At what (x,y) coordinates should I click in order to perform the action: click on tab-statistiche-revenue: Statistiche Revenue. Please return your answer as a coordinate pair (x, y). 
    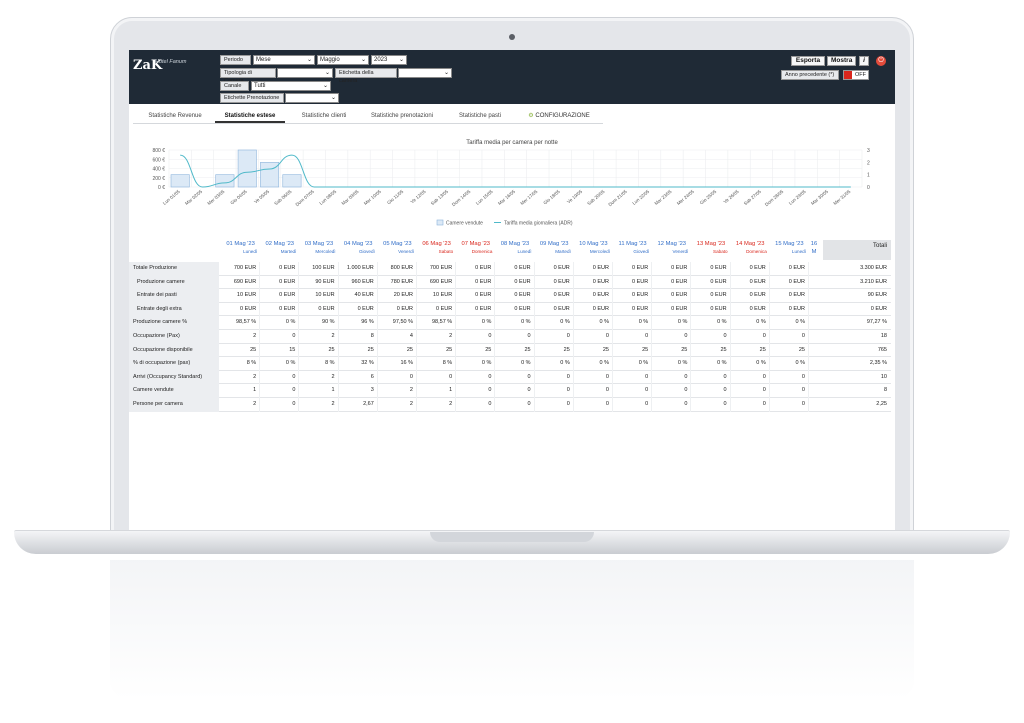
    Looking at the image, I should click on (175, 116).